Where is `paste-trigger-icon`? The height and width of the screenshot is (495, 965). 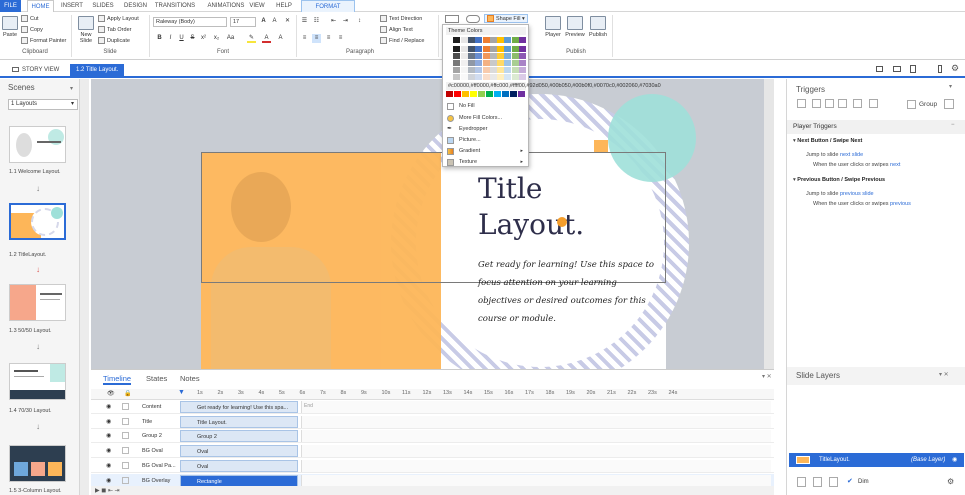
paste-trigger-icon is located at coordinates (842, 103).